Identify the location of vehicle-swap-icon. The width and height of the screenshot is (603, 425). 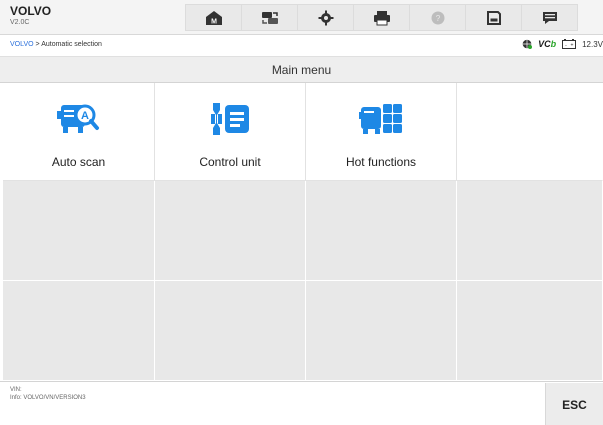
(269, 17).